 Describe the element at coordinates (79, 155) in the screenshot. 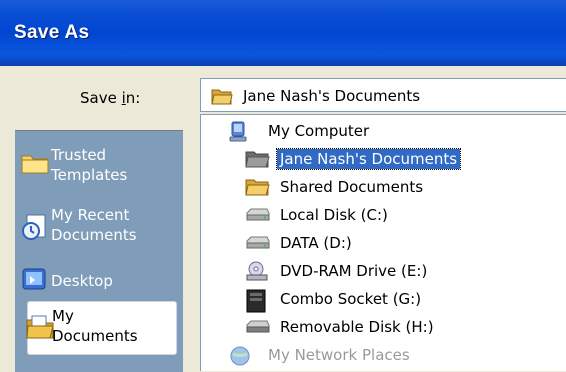

I see `place-label-line1: Trusted` at that location.